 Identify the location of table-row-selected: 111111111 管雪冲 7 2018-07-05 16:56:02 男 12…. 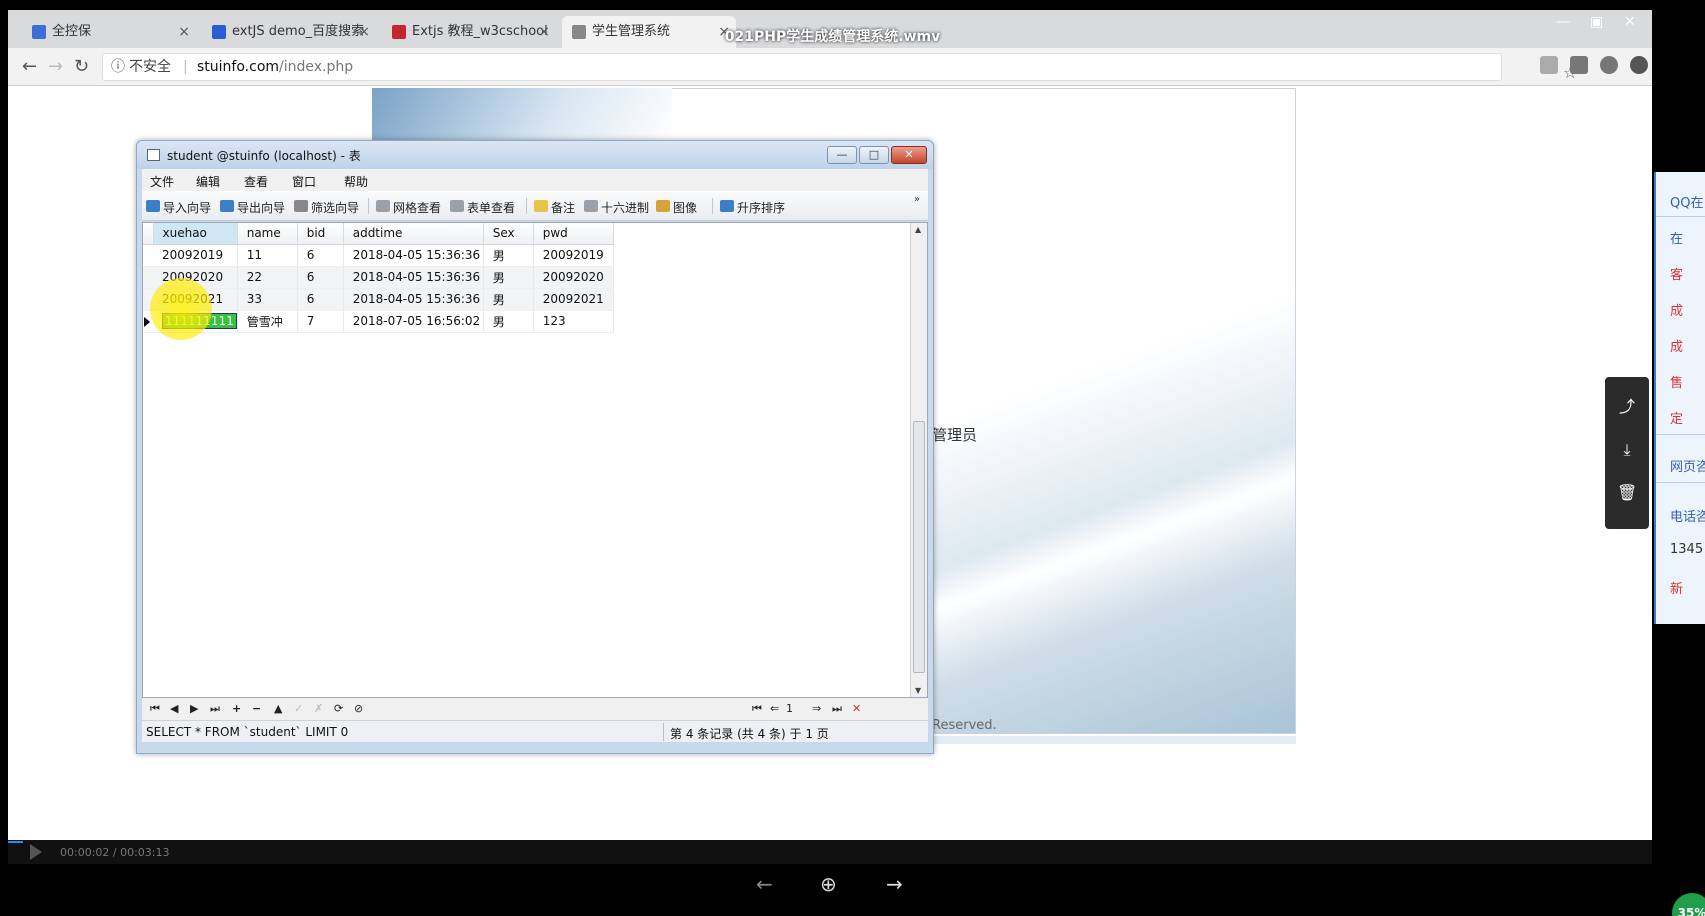
(378, 321).